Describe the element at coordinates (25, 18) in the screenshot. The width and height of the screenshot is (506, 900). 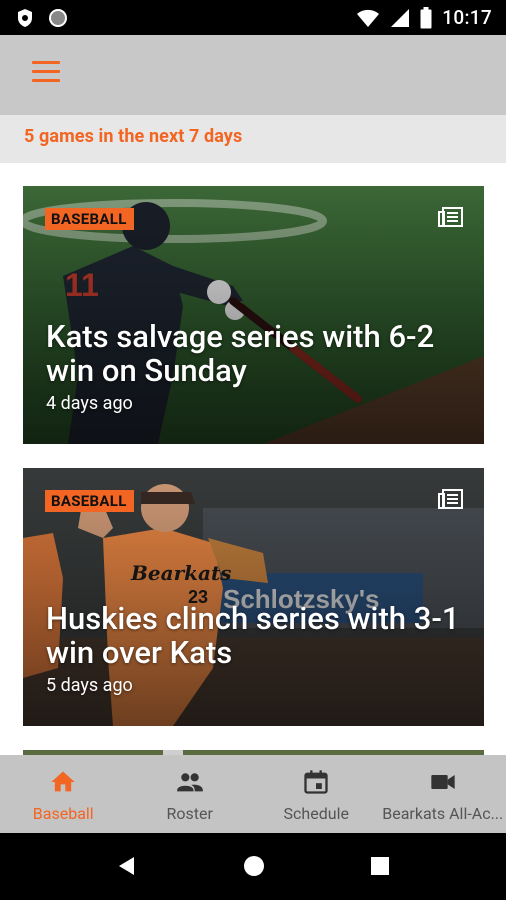
I see `shield-icon` at that location.